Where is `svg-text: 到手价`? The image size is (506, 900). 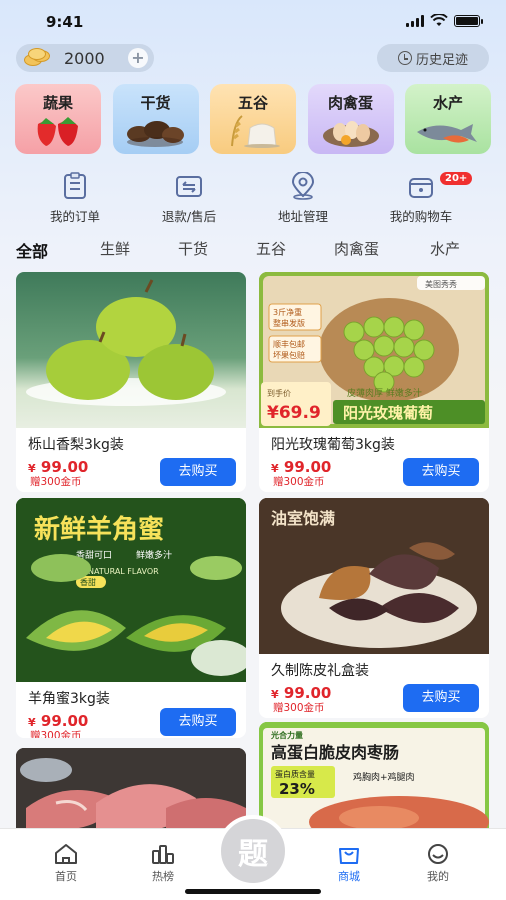 svg-text: 到手价 is located at coordinates (279, 393).